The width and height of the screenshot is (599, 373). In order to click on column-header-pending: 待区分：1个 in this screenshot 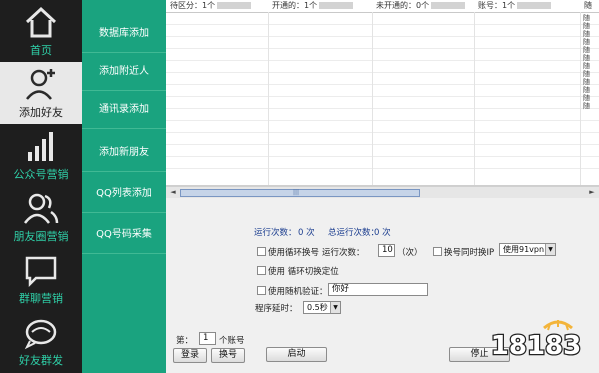, I will do `click(211, 6)`.